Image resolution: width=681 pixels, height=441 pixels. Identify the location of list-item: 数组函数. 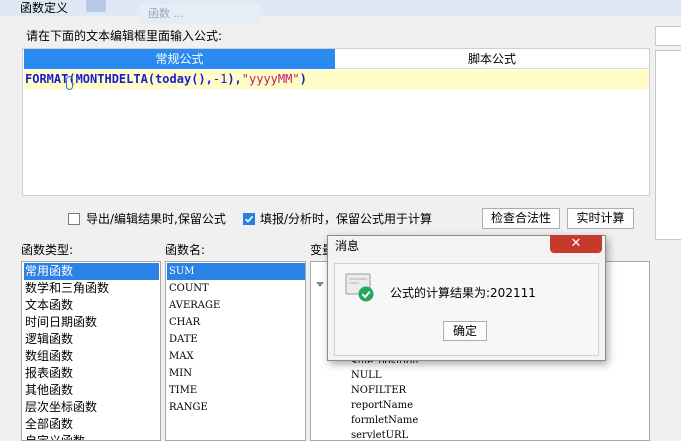
(91, 356).